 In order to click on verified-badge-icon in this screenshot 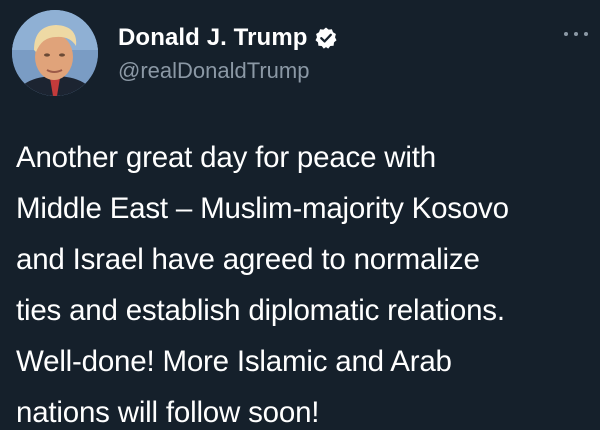, I will do `click(326, 38)`.